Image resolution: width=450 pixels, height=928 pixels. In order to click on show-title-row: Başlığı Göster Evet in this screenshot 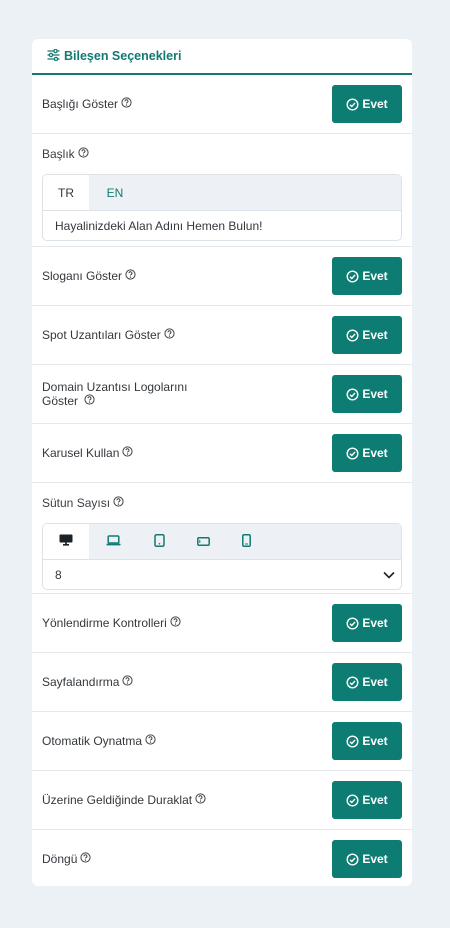, I will do `click(222, 104)`.